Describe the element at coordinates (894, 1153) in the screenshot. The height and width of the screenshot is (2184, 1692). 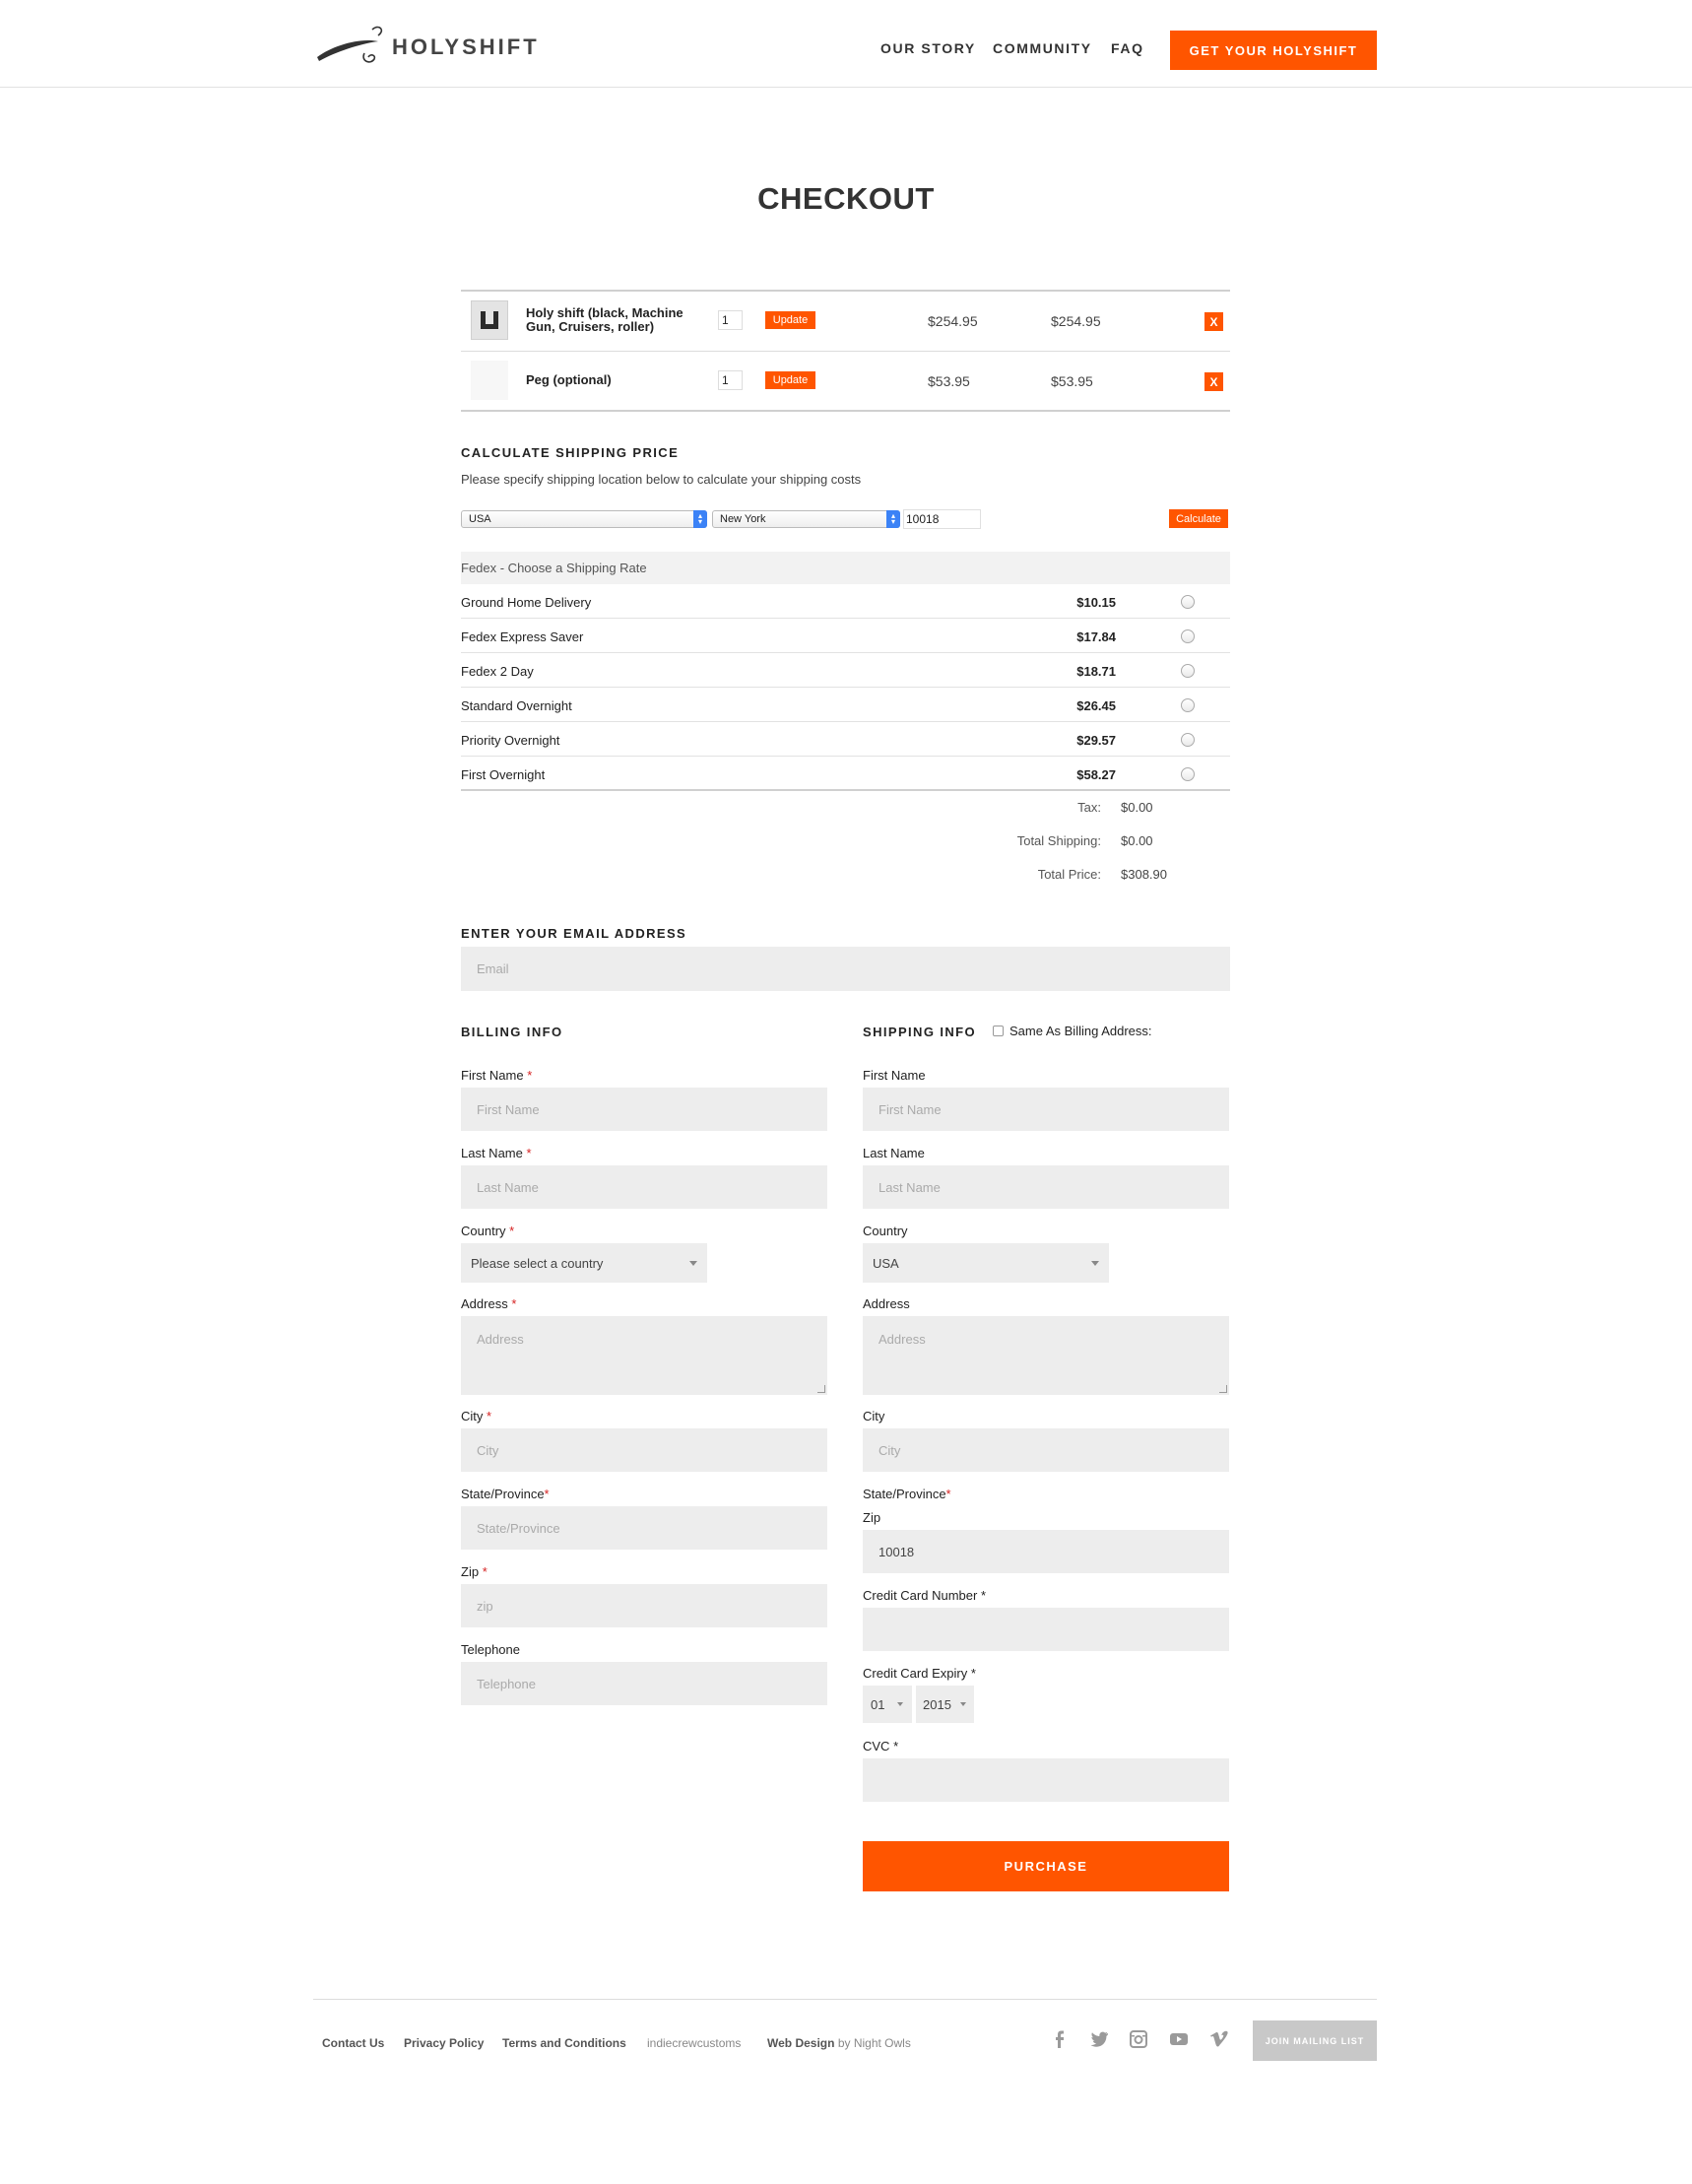
I see `shipping-last-name-label: Last Name` at that location.